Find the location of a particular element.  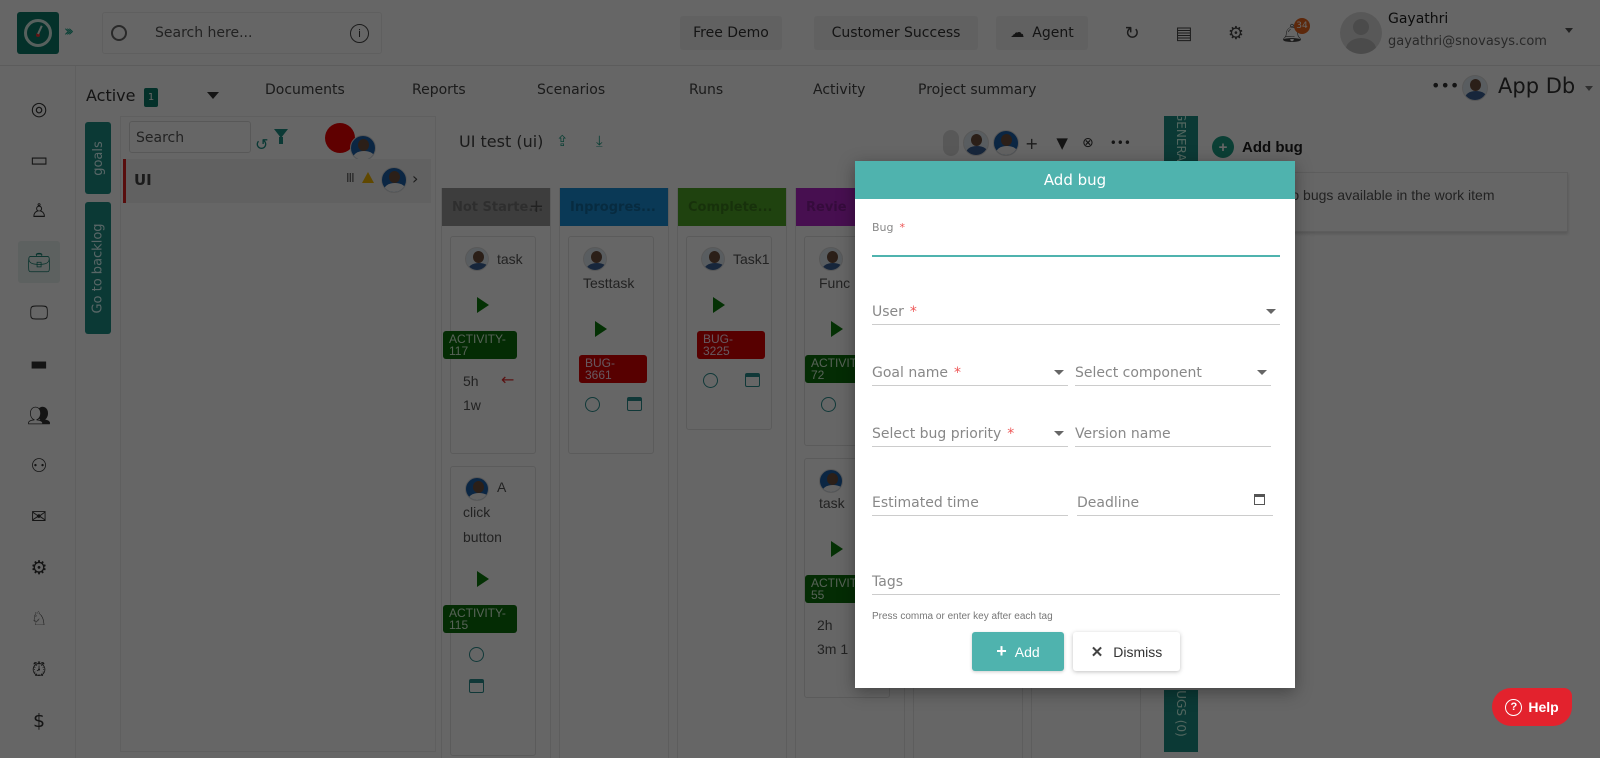

user-select: User * is located at coordinates (1076, 312).